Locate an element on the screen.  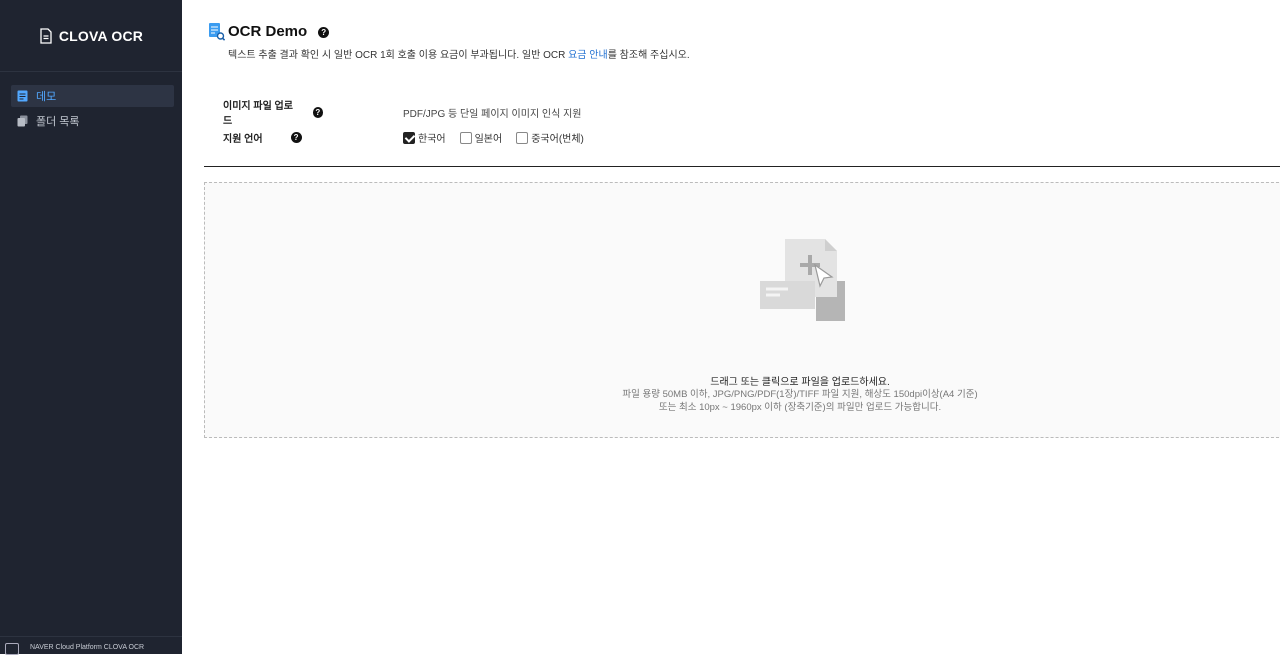
checkbox-label: 일본어 is located at coordinates (488, 139).